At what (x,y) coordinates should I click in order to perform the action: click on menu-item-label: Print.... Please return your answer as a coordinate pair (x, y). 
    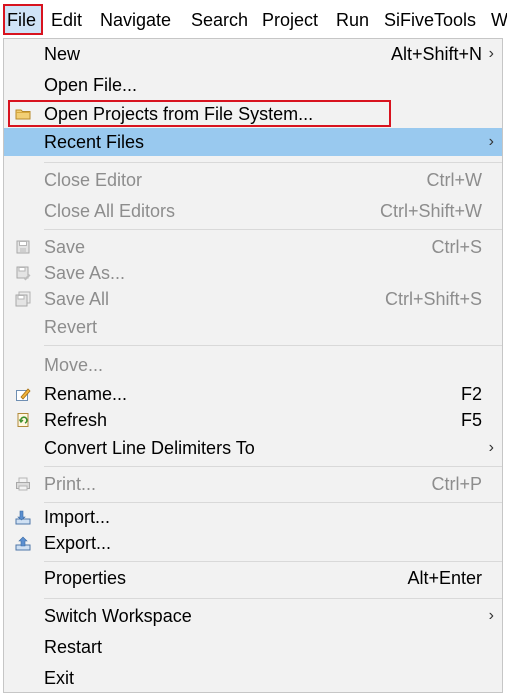
    Looking at the image, I should click on (70, 484).